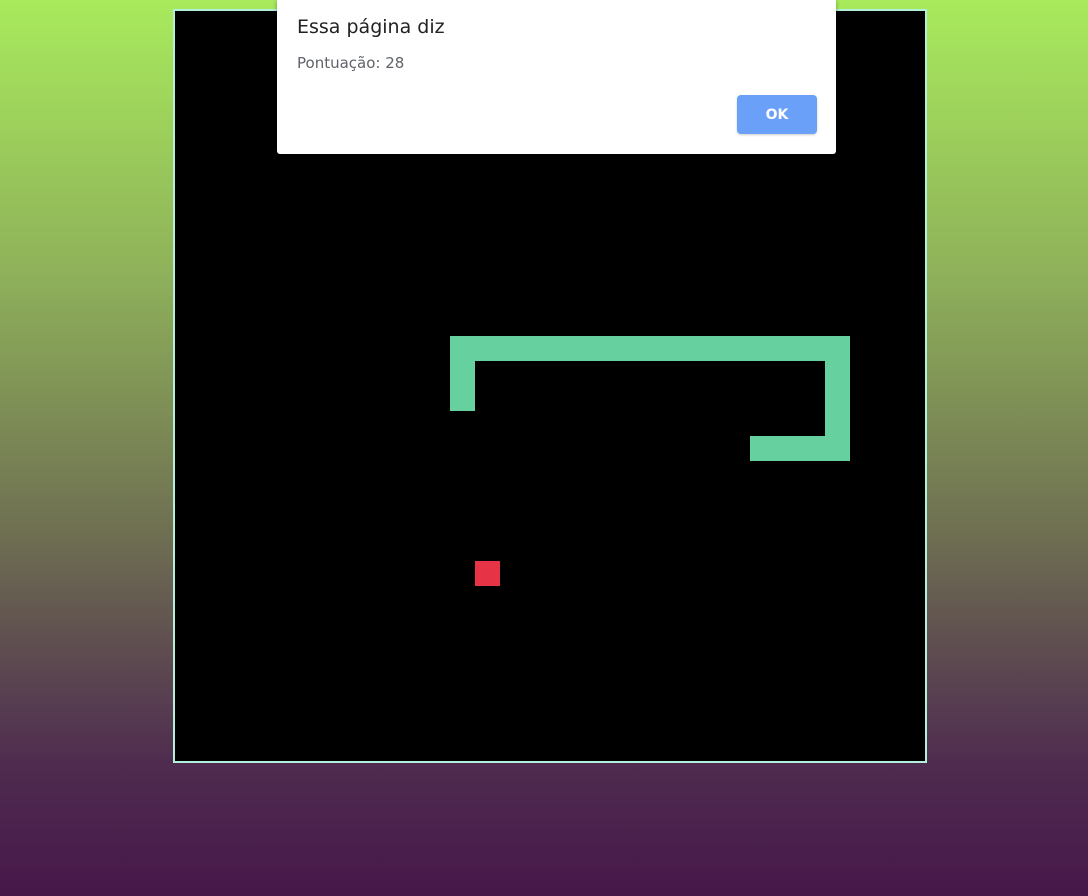 This screenshot has height=896, width=1088. What do you see at coordinates (371, 27) in the screenshot?
I see `dialog-title: Essa página diz` at bounding box center [371, 27].